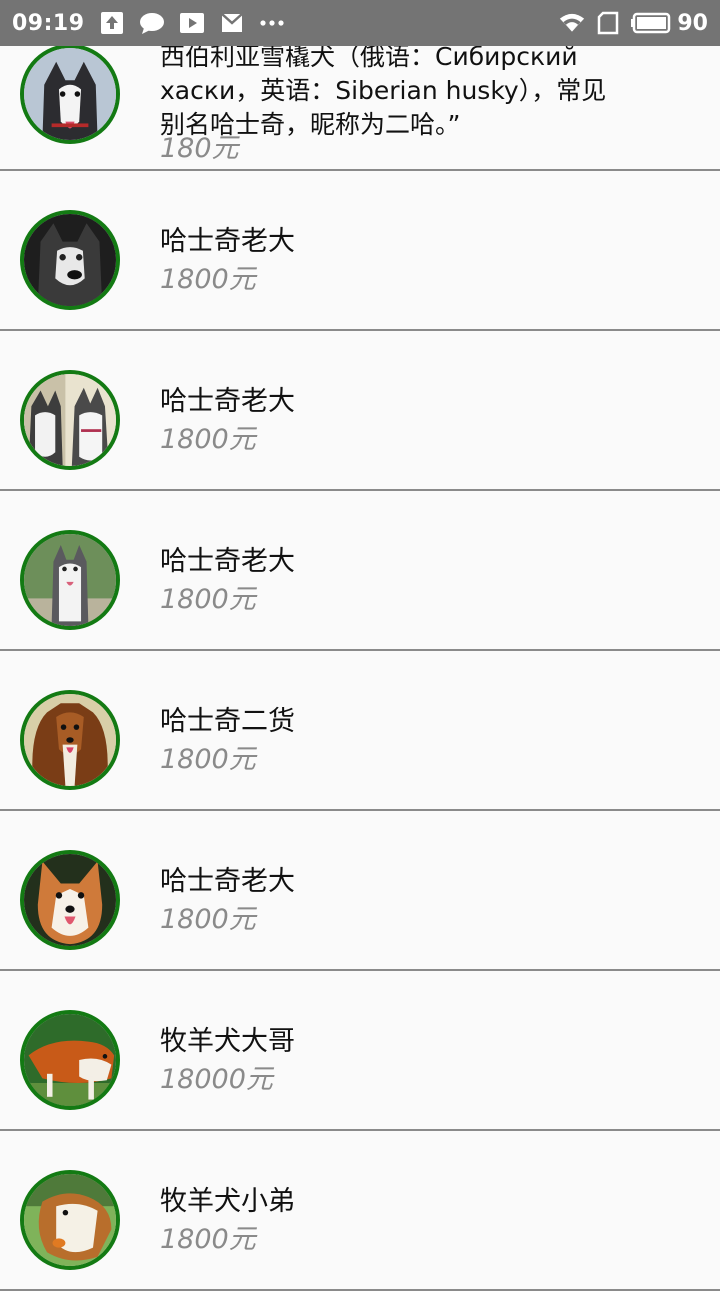 This screenshot has width=720, height=1291. I want to click on more-icon, so click(272, 23).